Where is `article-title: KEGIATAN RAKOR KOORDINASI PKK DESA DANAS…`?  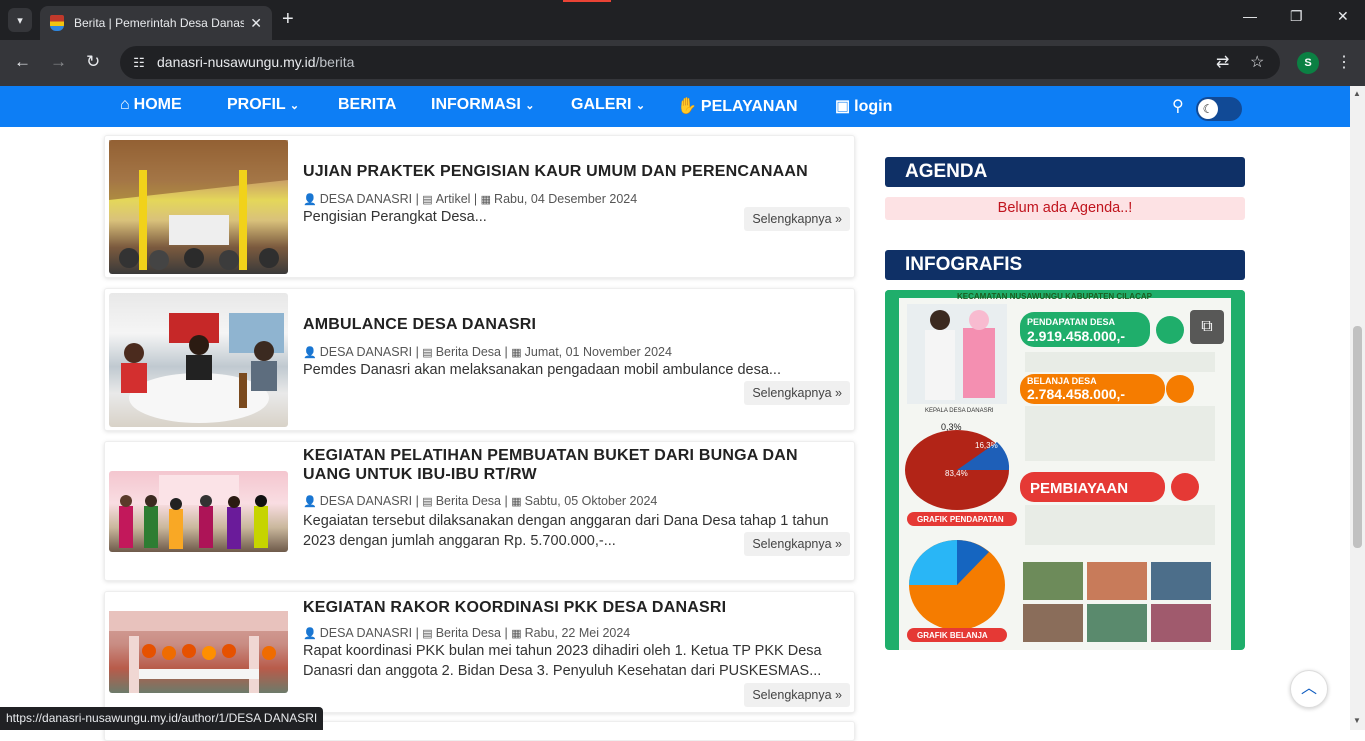
article-title: KEGIATAN RAKOR KOORDINASI PKK DESA DANAS… is located at coordinates (573, 607).